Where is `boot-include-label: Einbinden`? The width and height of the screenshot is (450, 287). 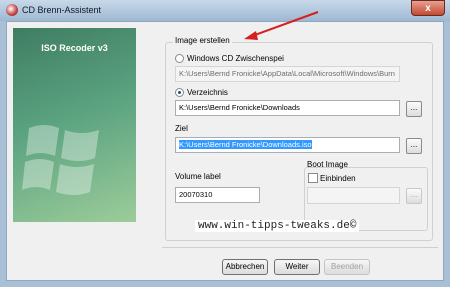
boot-include-label: Einbinden is located at coordinates (338, 178).